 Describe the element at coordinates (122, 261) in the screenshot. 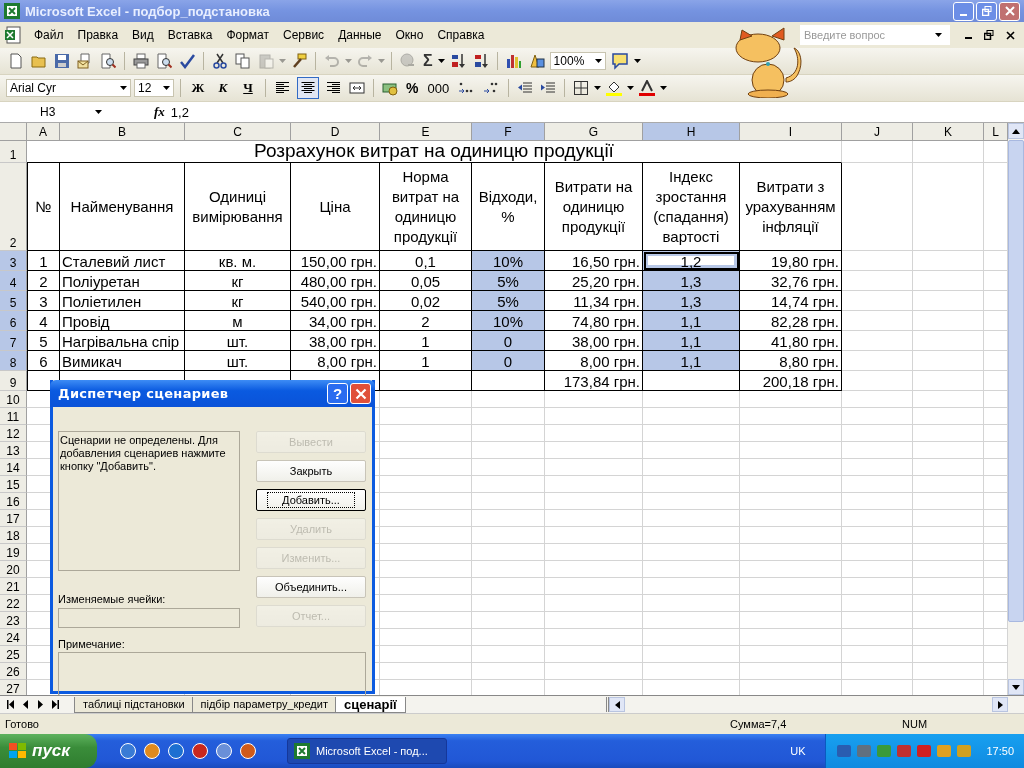

I see `table-cell: Сталевий лист` at that location.